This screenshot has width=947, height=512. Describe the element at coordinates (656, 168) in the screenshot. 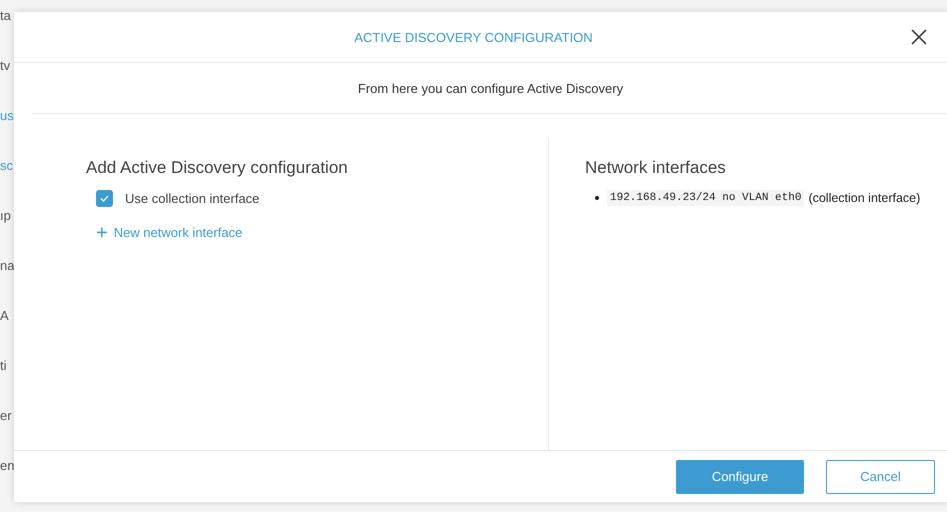

I see `section-heading: Network interfaces` at that location.